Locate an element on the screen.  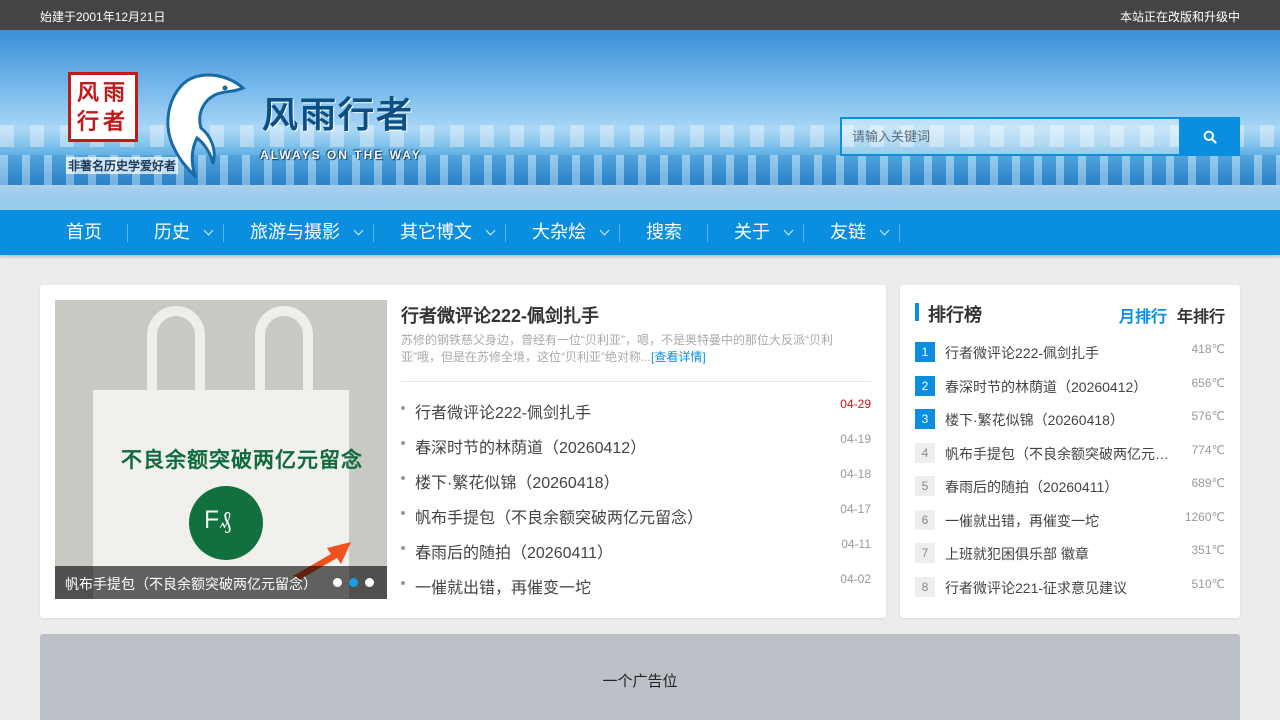
rank-number-badge: 6 is located at coordinates (925, 519).